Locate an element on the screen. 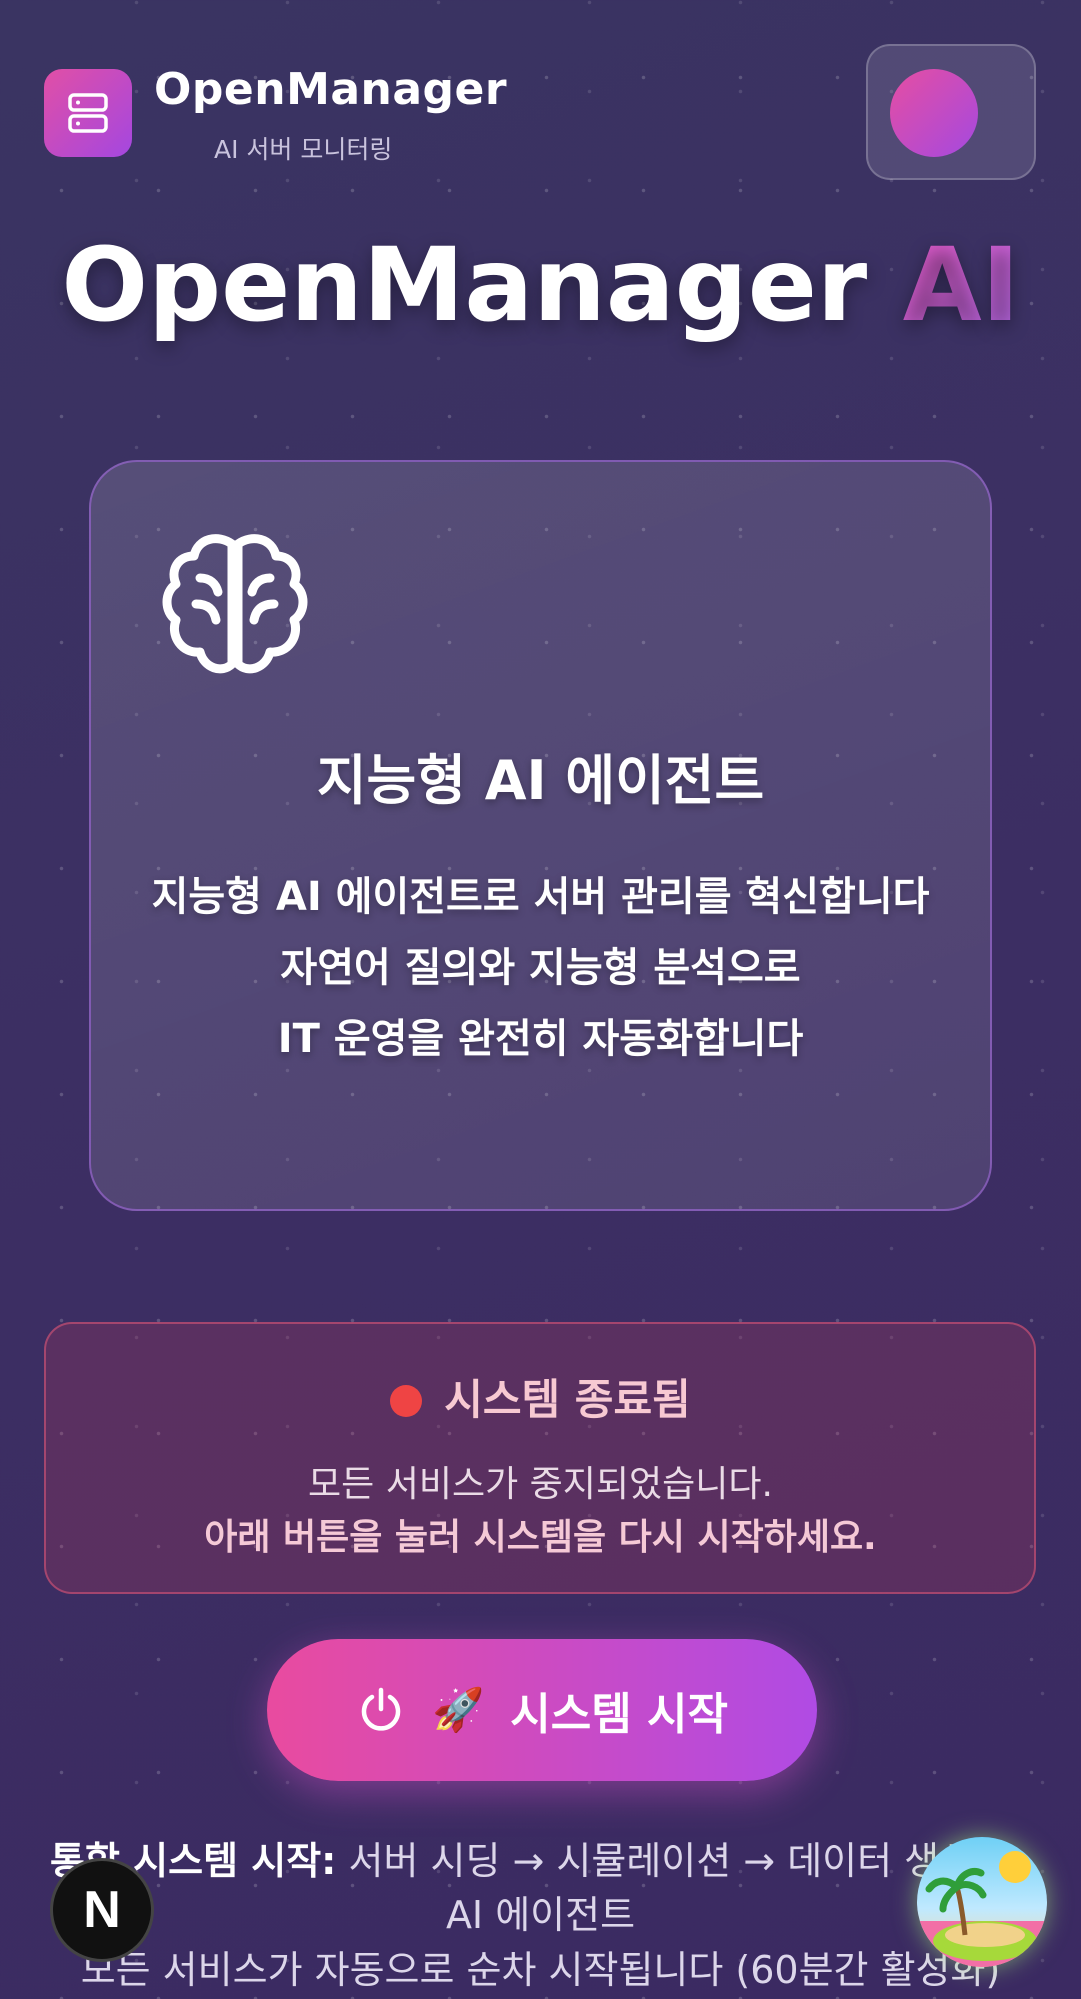 This screenshot has width=1081, height=1999. footer-flow: 서버 시딩 → 시뮬레이션 → 데이터 생성 → is located at coordinates (683, 1861).